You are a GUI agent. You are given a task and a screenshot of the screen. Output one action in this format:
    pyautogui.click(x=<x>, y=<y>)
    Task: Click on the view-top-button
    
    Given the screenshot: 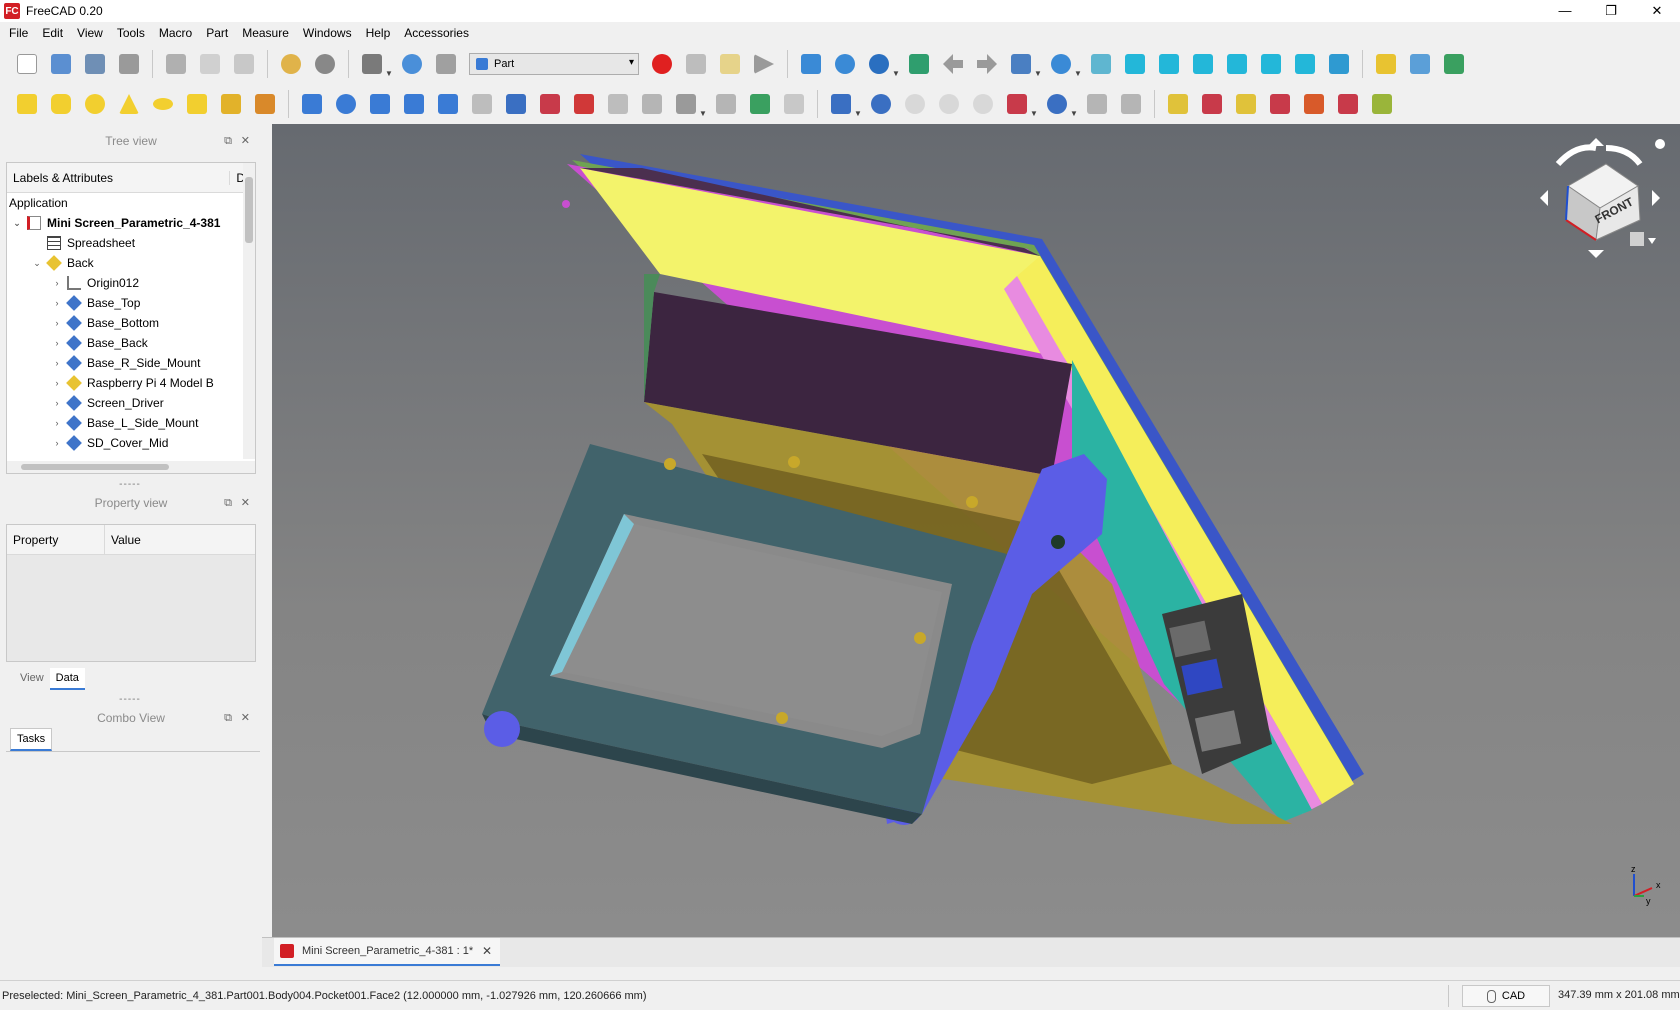 What is the action you would take?
    pyautogui.click(x=1169, y=64)
    